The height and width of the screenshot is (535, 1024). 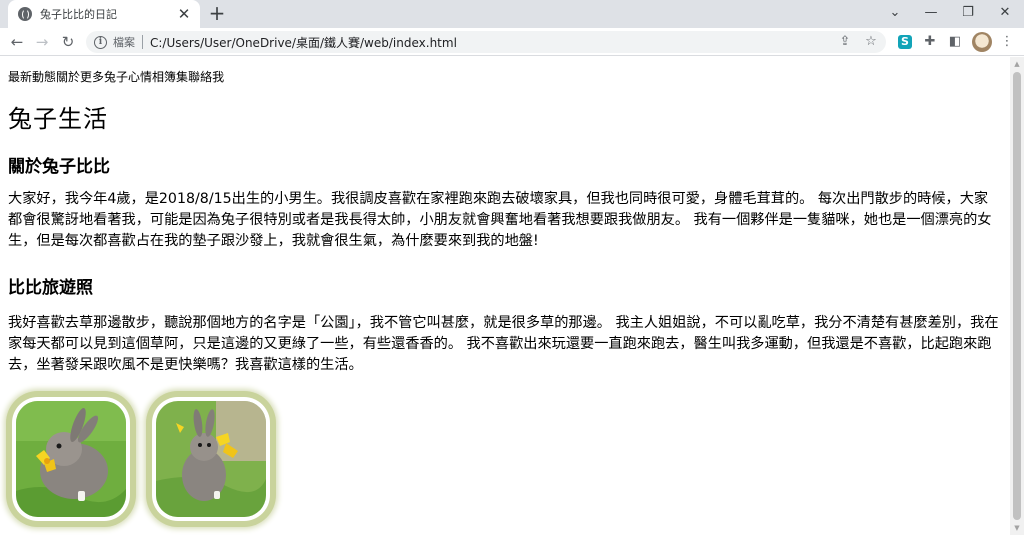 I want to click on star-icon: ☆, so click(x=871, y=42).